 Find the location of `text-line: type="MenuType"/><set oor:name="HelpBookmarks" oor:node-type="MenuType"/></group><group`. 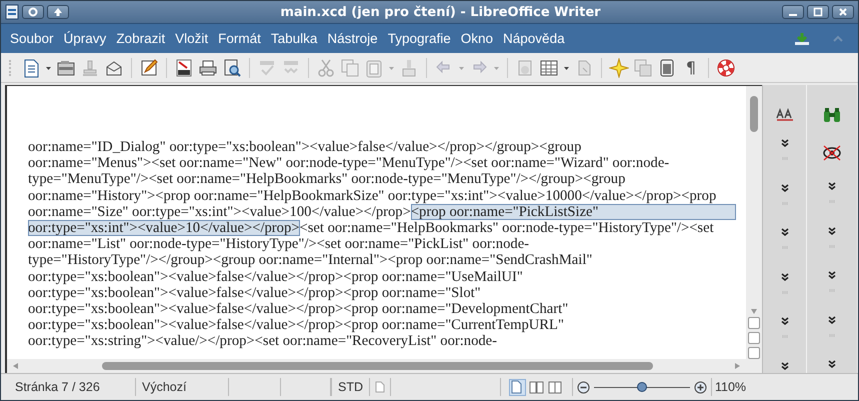

text-line: type="MenuType"/><set oor:name="HelpBookmarks" oor:node-type="MenuType"/></group><group is located at coordinates (327, 179).